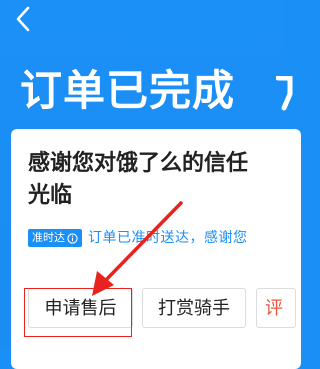 The height and width of the screenshot is (369, 320). What do you see at coordinates (168, 238) in the screenshot?
I see `ontime-delivery-text: 订单已准时送达，感谢您` at bounding box center [168, 238].